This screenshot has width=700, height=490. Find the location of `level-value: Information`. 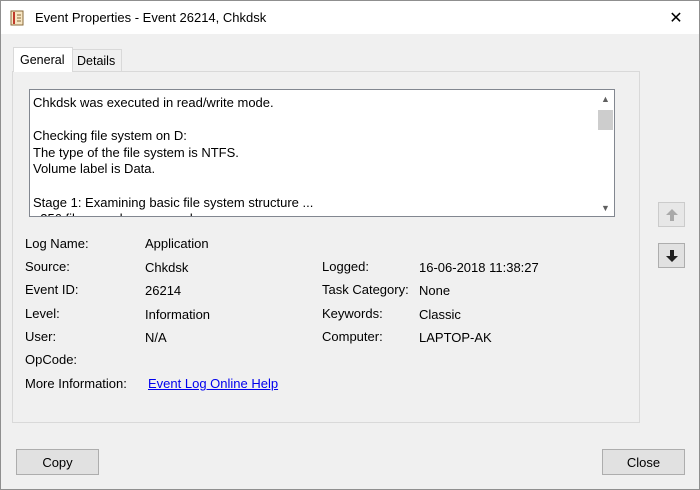

level-value: Information is located at coordinates (178, 314).